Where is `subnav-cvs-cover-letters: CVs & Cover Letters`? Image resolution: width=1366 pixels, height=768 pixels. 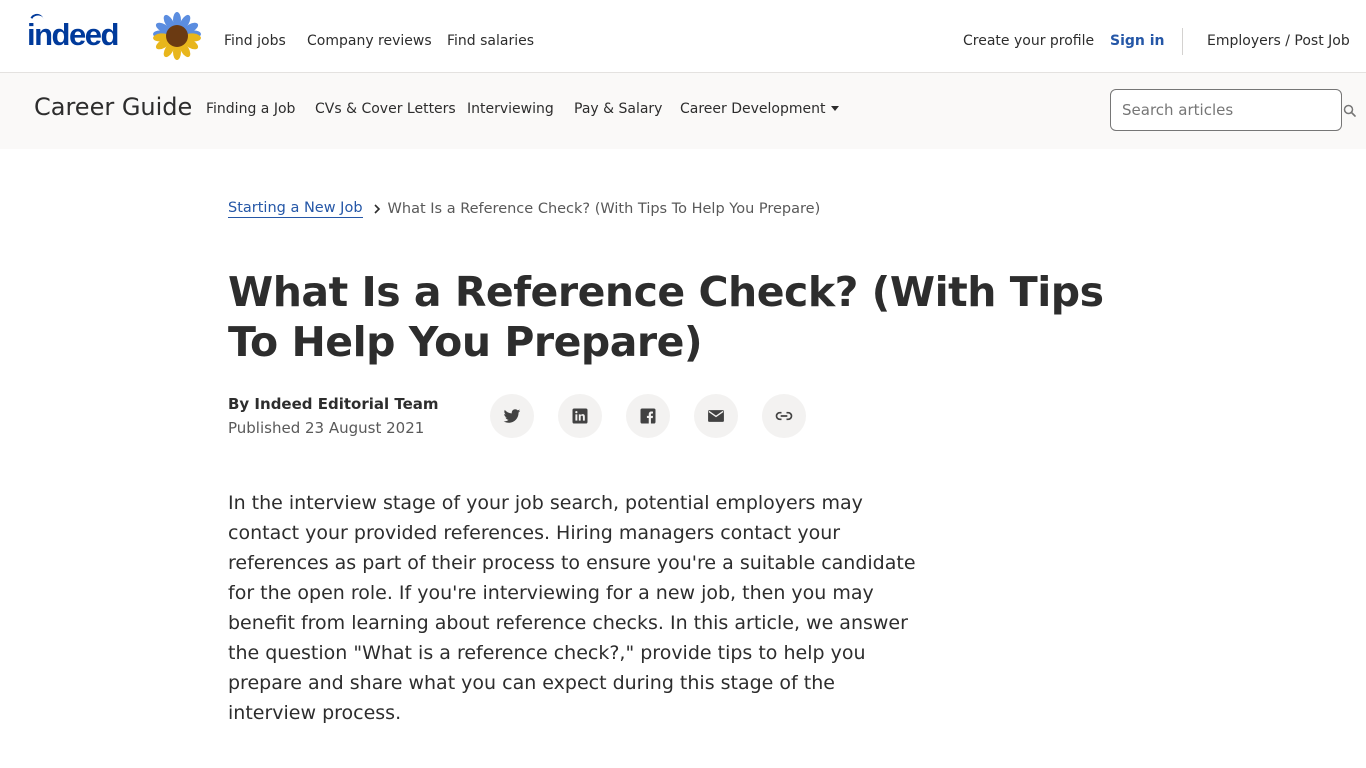
subnav-cvs-cover-letters: CVs & Cover Letters is located at coordinates (385, 109).